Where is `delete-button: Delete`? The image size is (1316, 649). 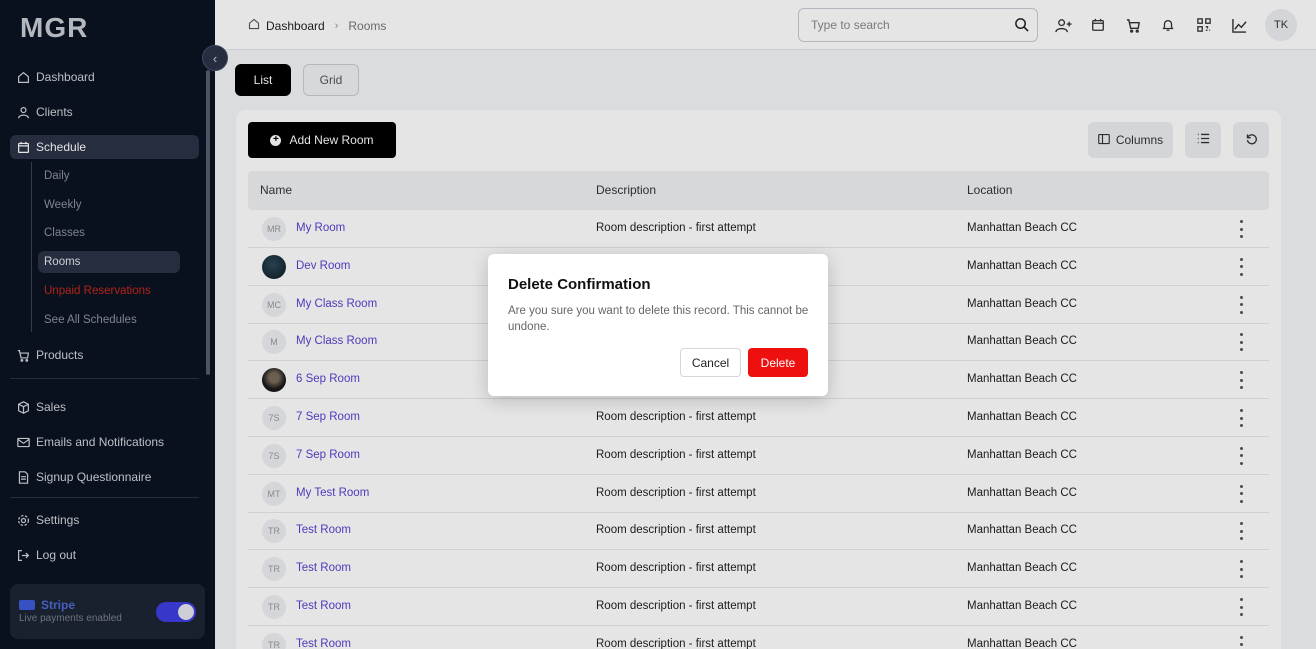
delete-button: Delete is located at coordinates (778, 362).